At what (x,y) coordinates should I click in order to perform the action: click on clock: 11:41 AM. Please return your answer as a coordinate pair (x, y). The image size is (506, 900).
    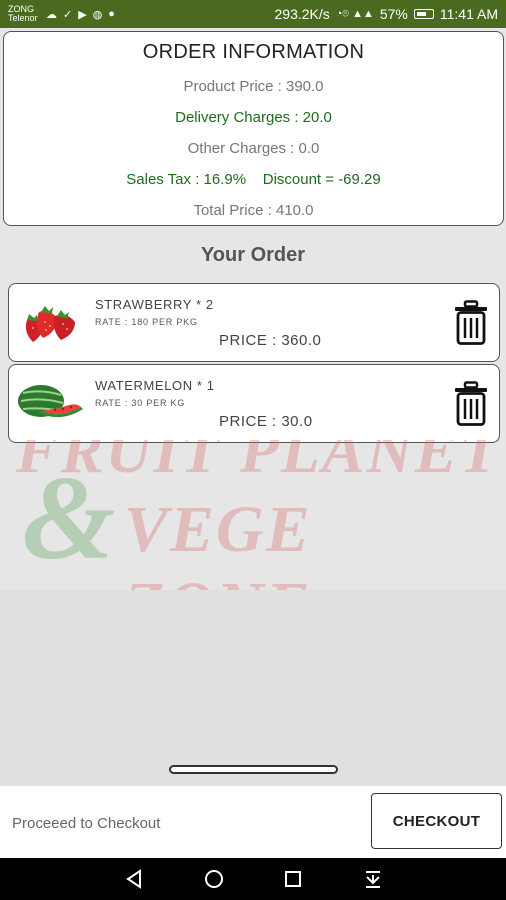
    Looking at the image, I should click on (468, 14).